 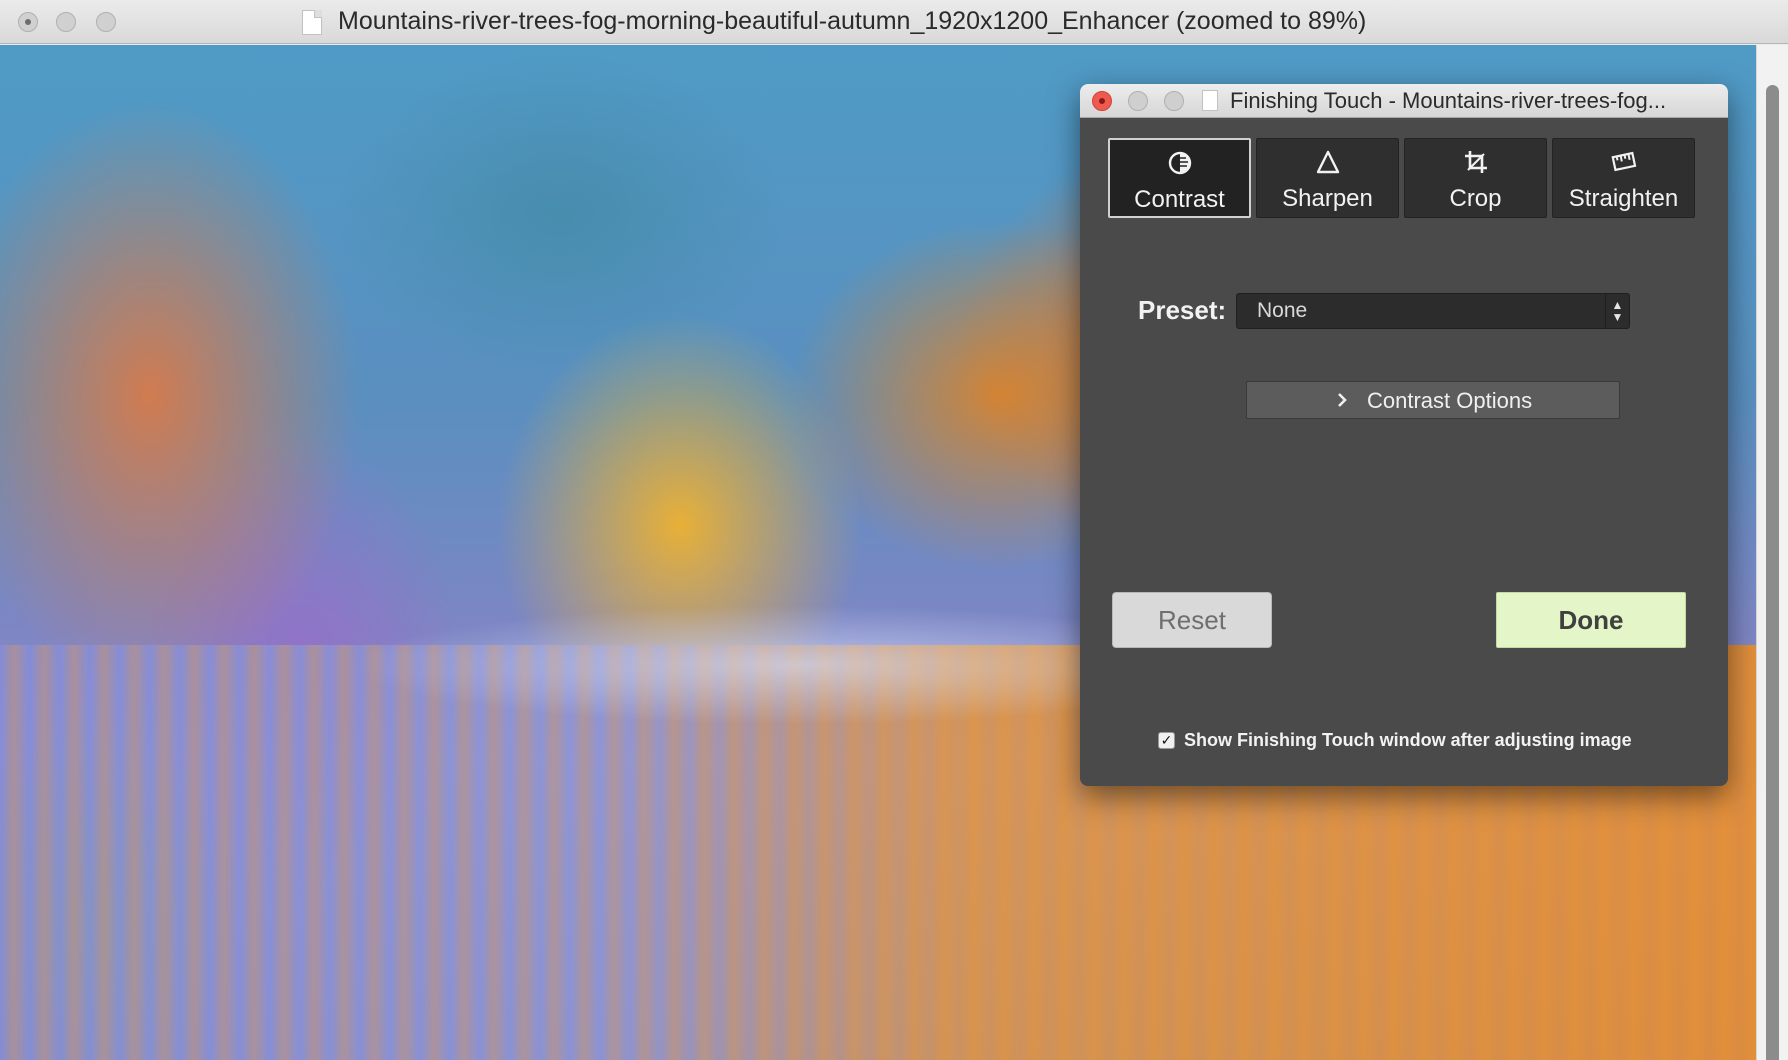 What do you see at coordinates (106, 22) in the screenshot?
I see `zoom-button` at bounding box center [106, 22].